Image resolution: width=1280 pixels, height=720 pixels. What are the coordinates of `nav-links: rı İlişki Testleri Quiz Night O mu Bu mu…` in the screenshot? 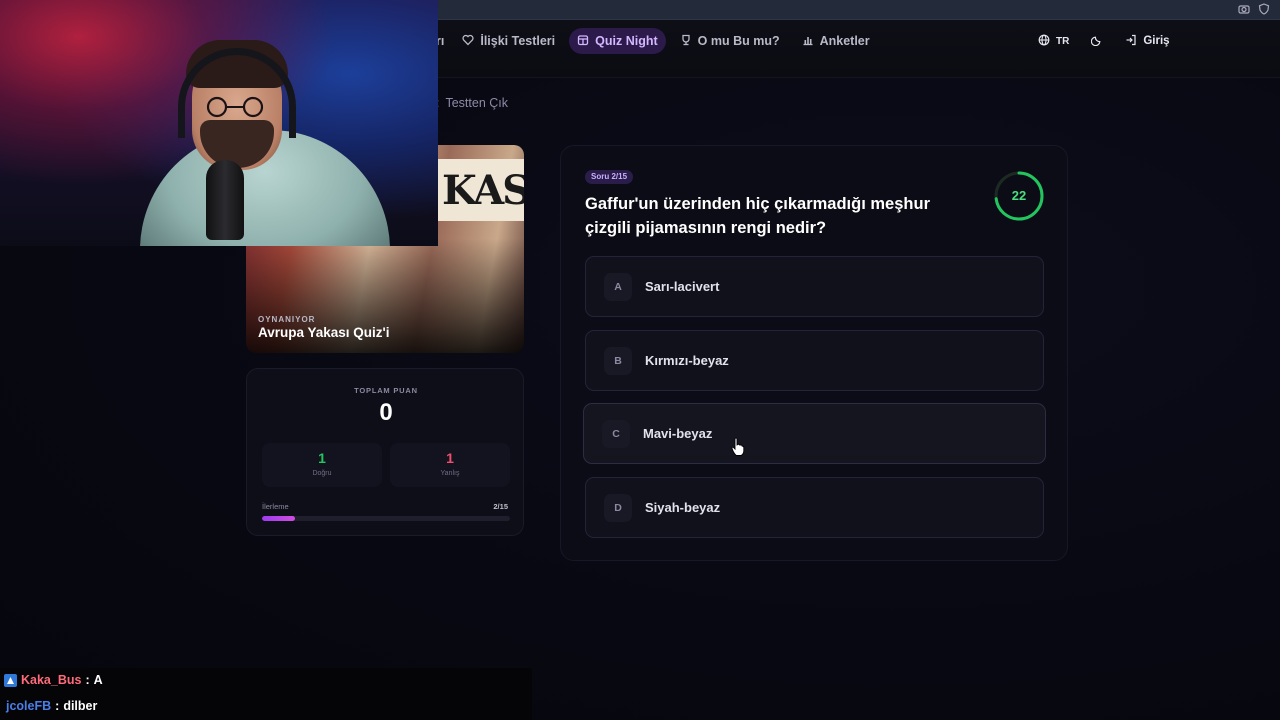 It's located at (657, 41).